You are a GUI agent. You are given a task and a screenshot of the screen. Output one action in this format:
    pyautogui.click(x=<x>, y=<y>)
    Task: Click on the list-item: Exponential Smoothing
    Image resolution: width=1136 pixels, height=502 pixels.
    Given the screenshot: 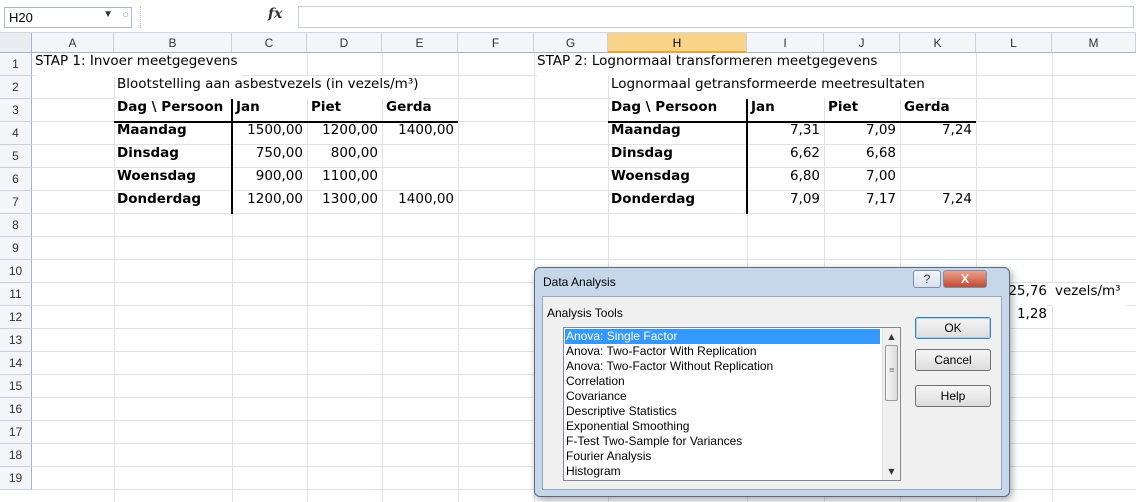 What is the action you would take?
    pyautogui.click(x=722, y=426)
    